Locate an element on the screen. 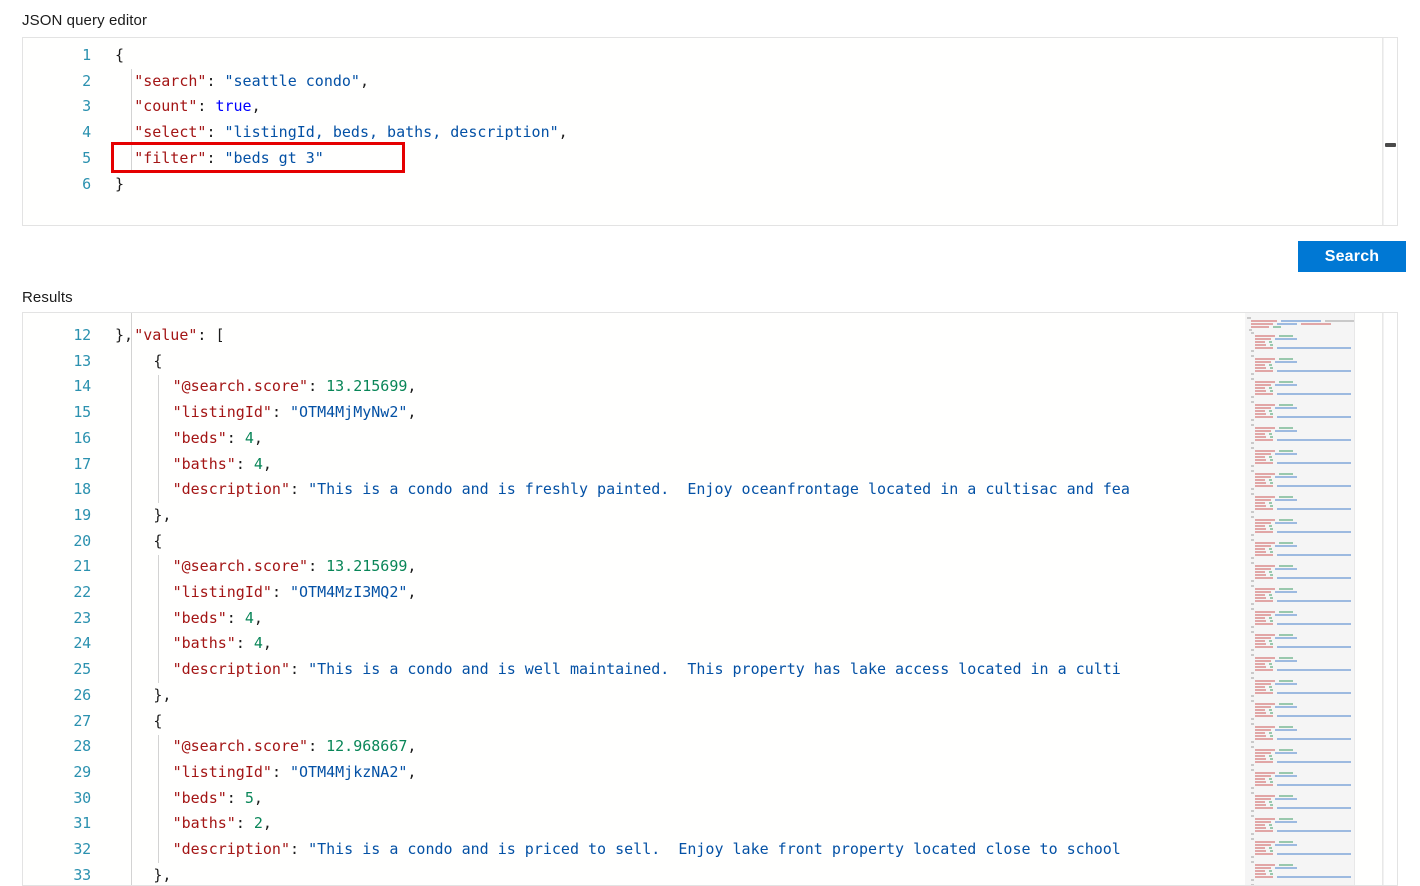 Image resolution: width=1420 pixels, height=886 pixels. editor-overview-ruler is located at coordinates (1390, 131).